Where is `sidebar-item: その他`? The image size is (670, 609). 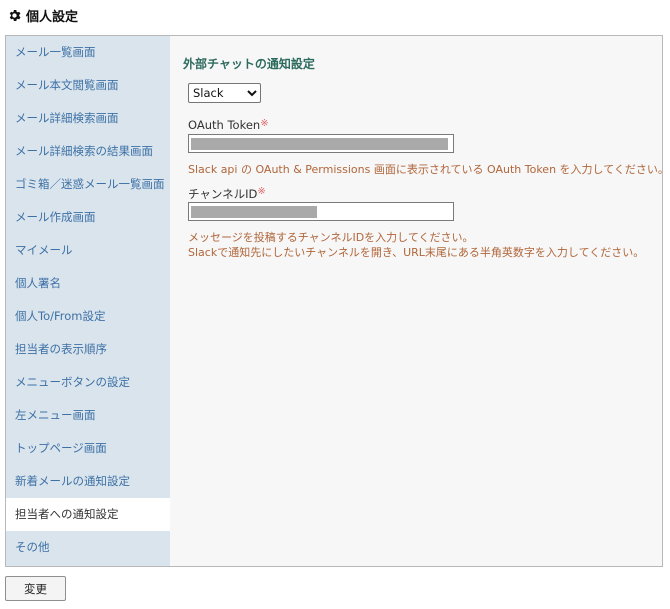 sidebar-item: その他 is located at coordinates (88, 547).